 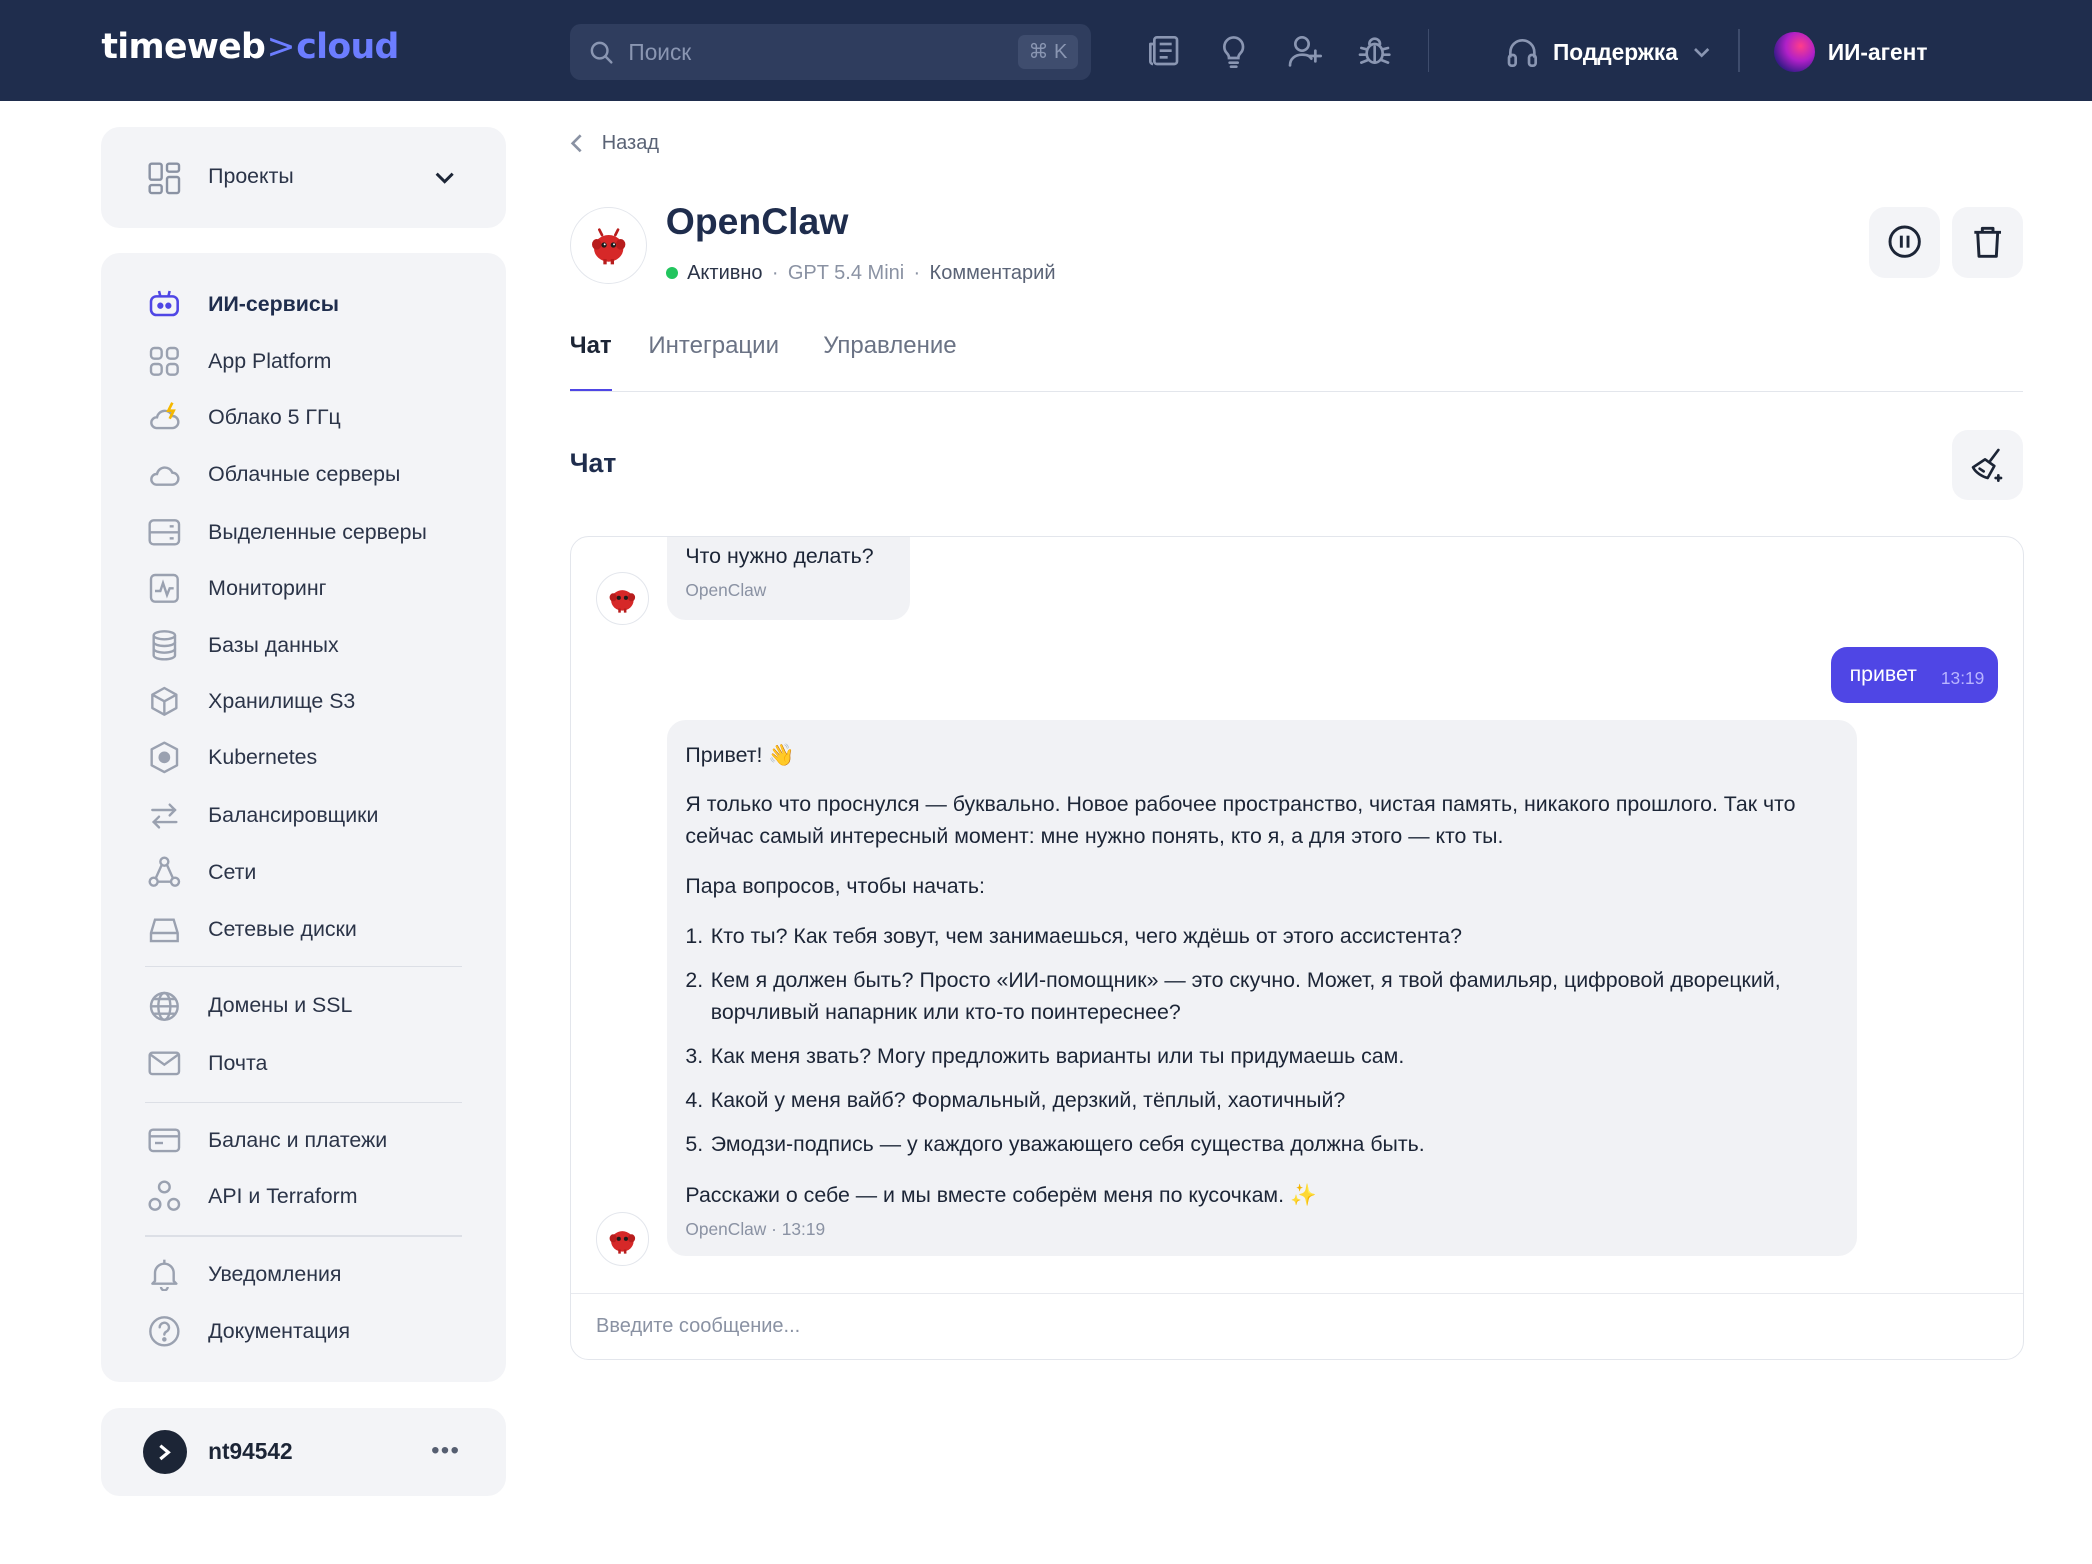 What do you see at coordinates (725, 272) in the screenshot?
I see `status-label: Активно` at bounding box center [725, 272].